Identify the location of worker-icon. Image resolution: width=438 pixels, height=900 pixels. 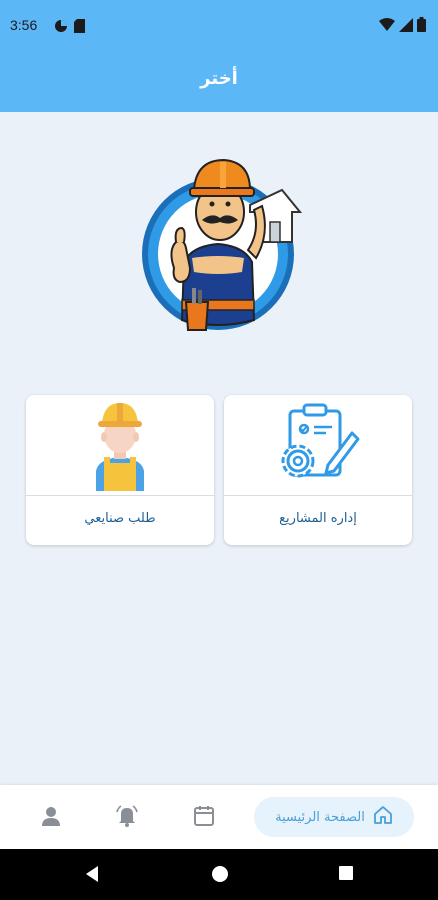
(120, 445).